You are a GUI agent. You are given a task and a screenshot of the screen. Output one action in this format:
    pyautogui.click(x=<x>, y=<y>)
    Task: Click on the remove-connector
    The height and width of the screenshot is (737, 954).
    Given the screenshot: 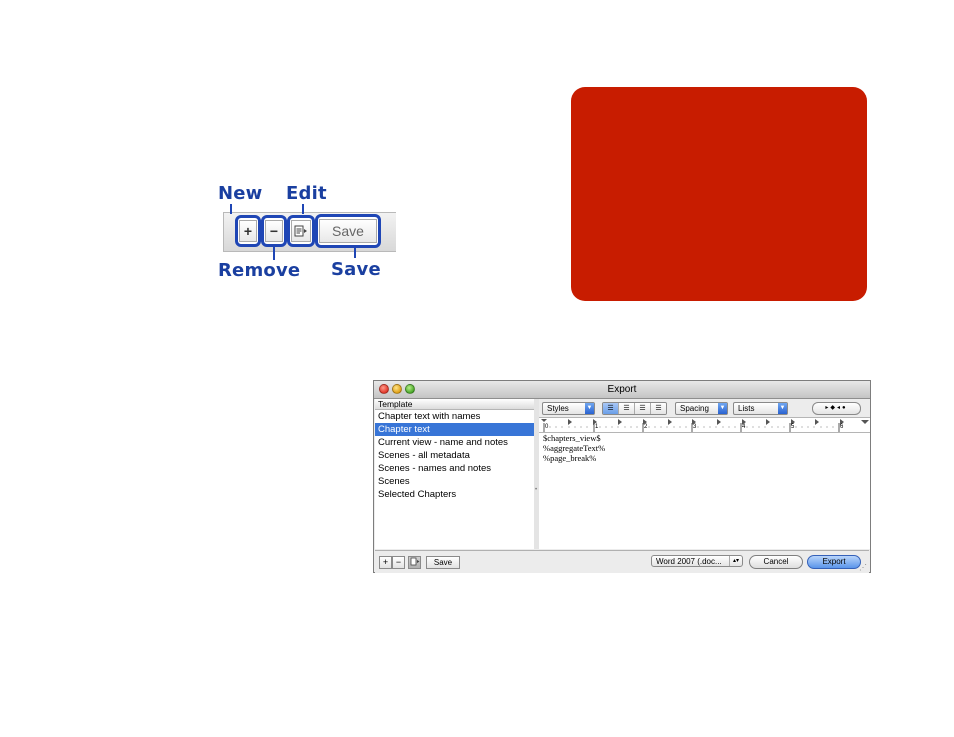 What is the action you would take?
    pyautogui.click(x=274, y=253)
    